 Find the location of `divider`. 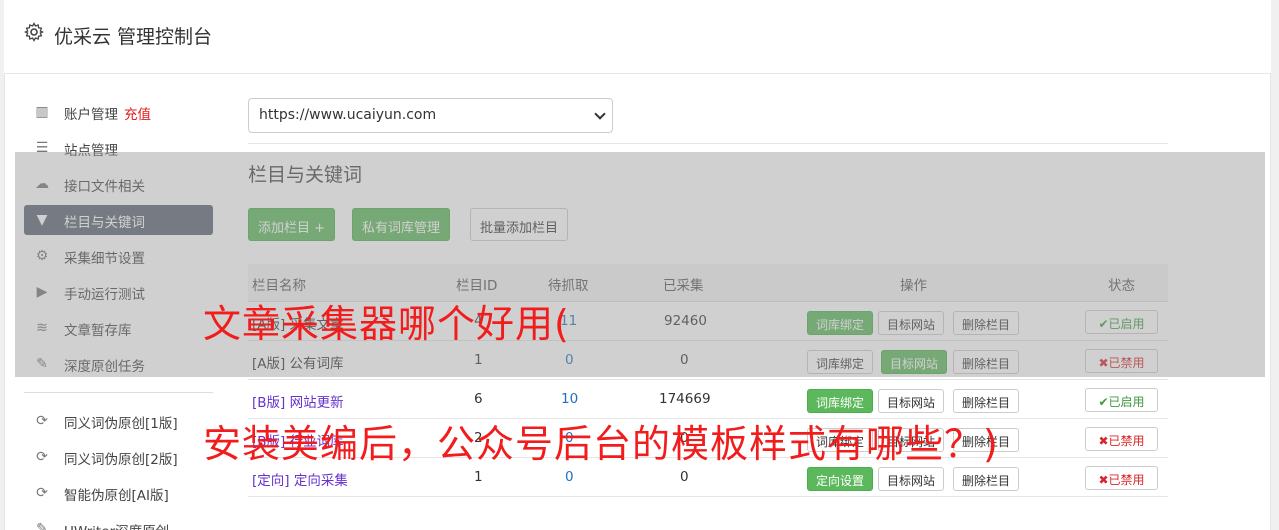

divider is located at coordinates (708, 143).